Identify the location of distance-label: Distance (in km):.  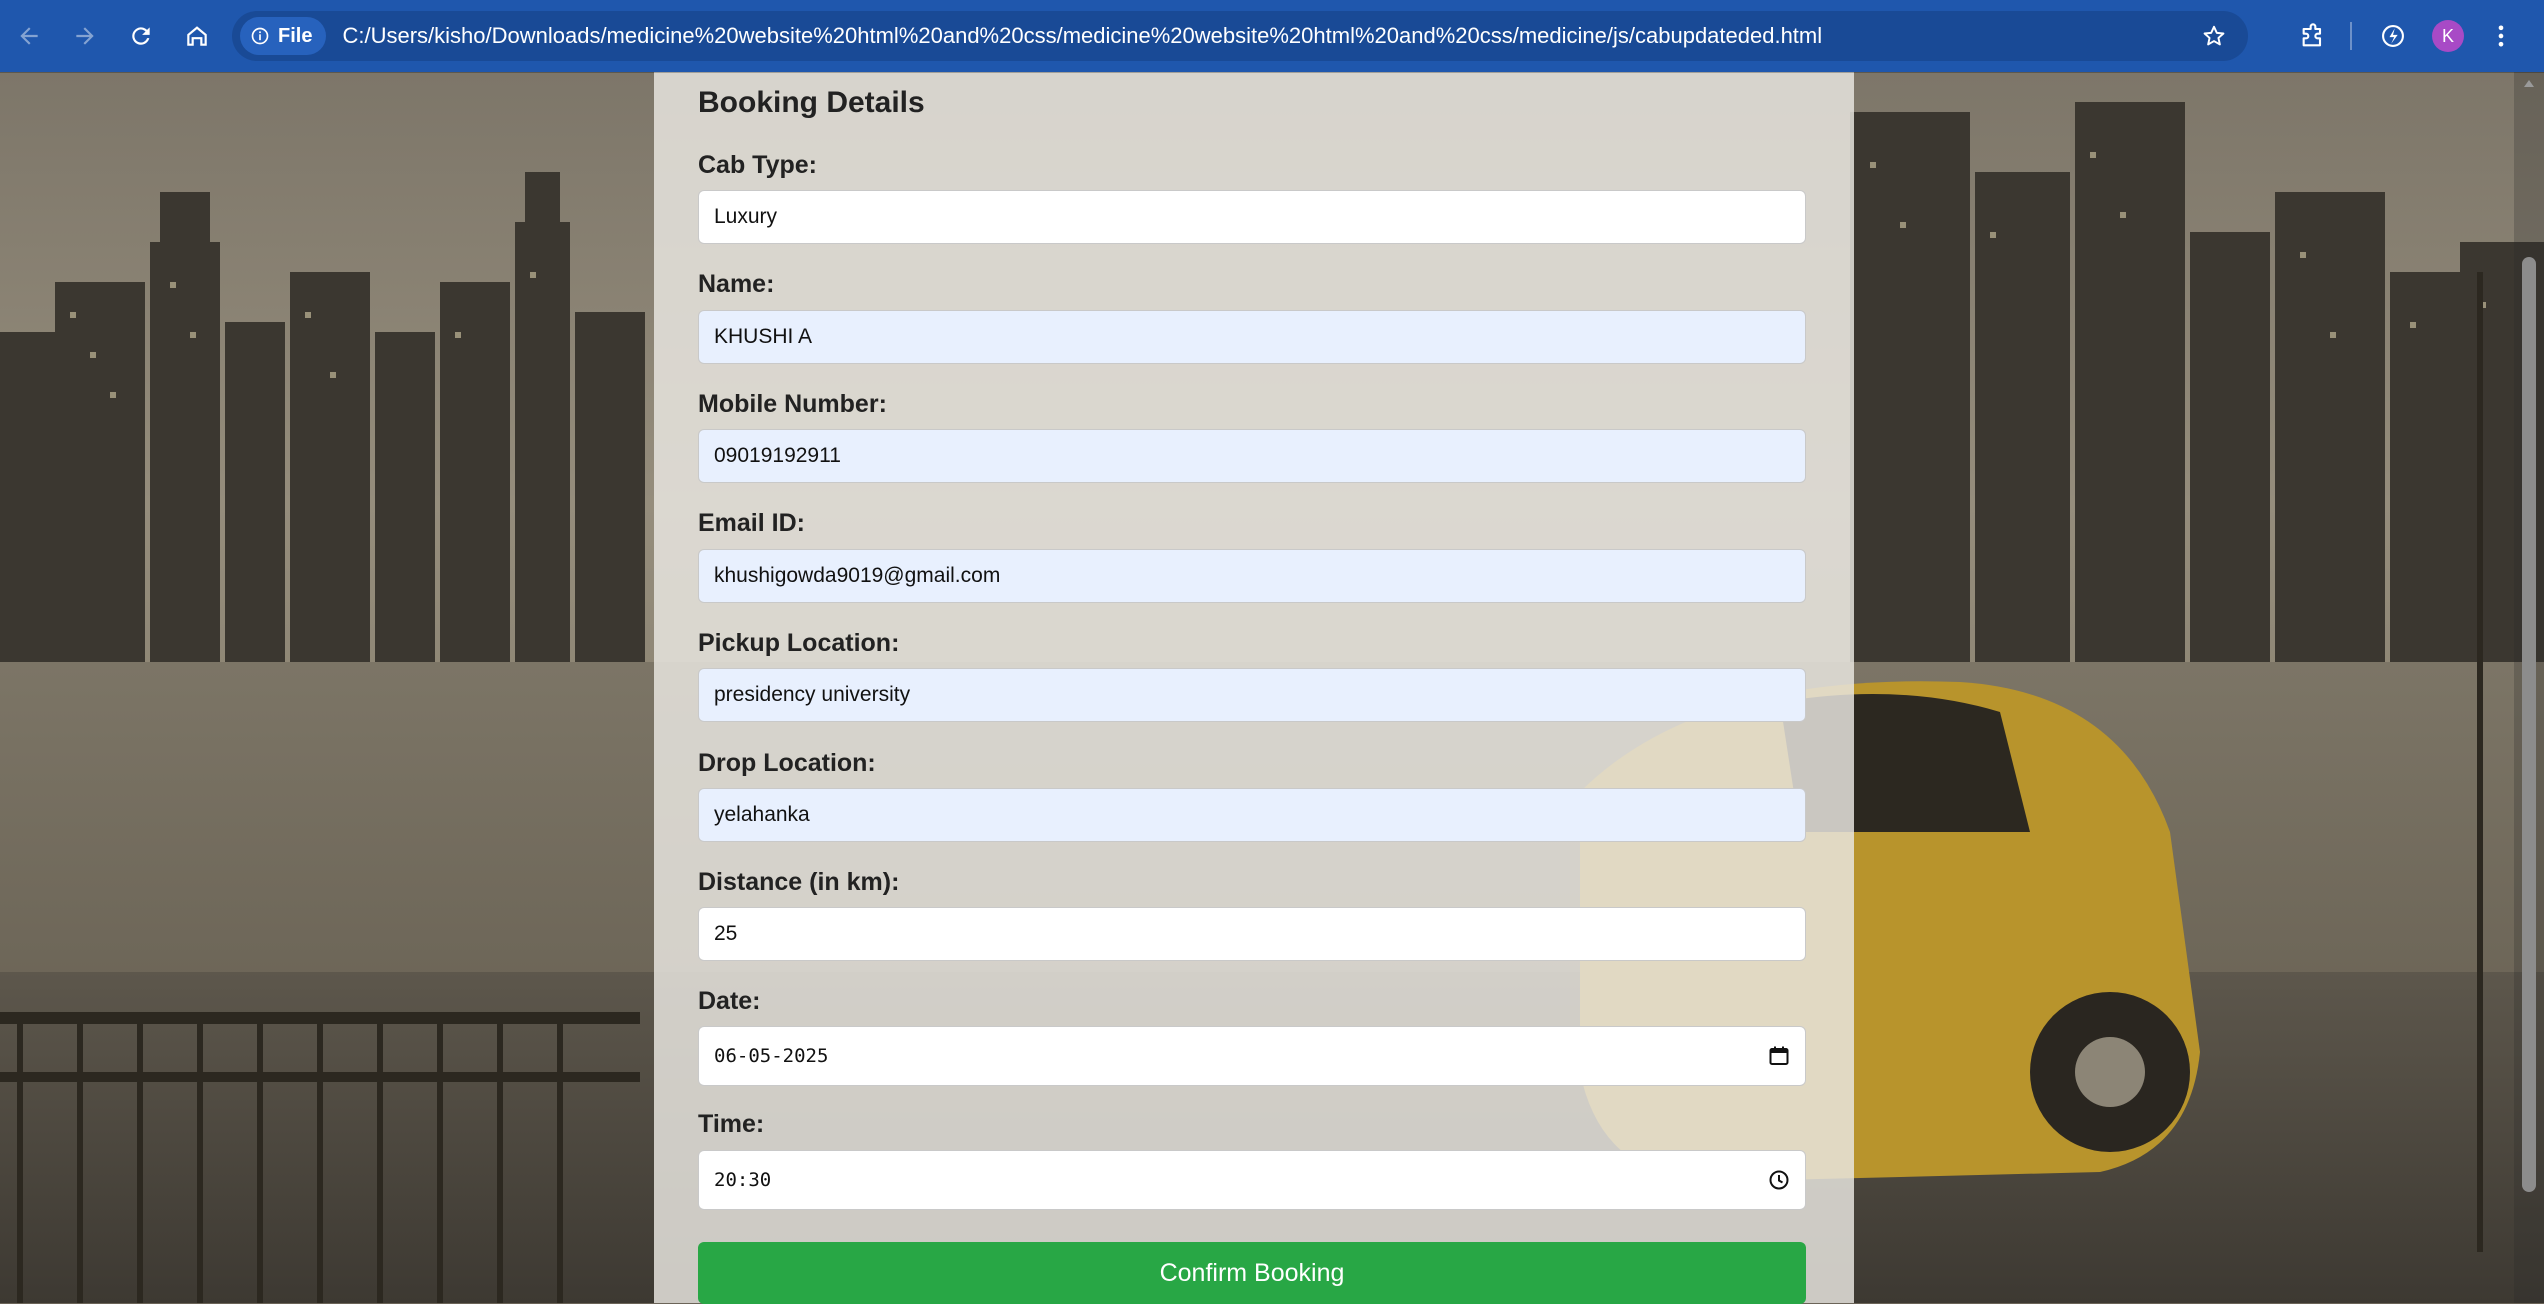
(799, 882).